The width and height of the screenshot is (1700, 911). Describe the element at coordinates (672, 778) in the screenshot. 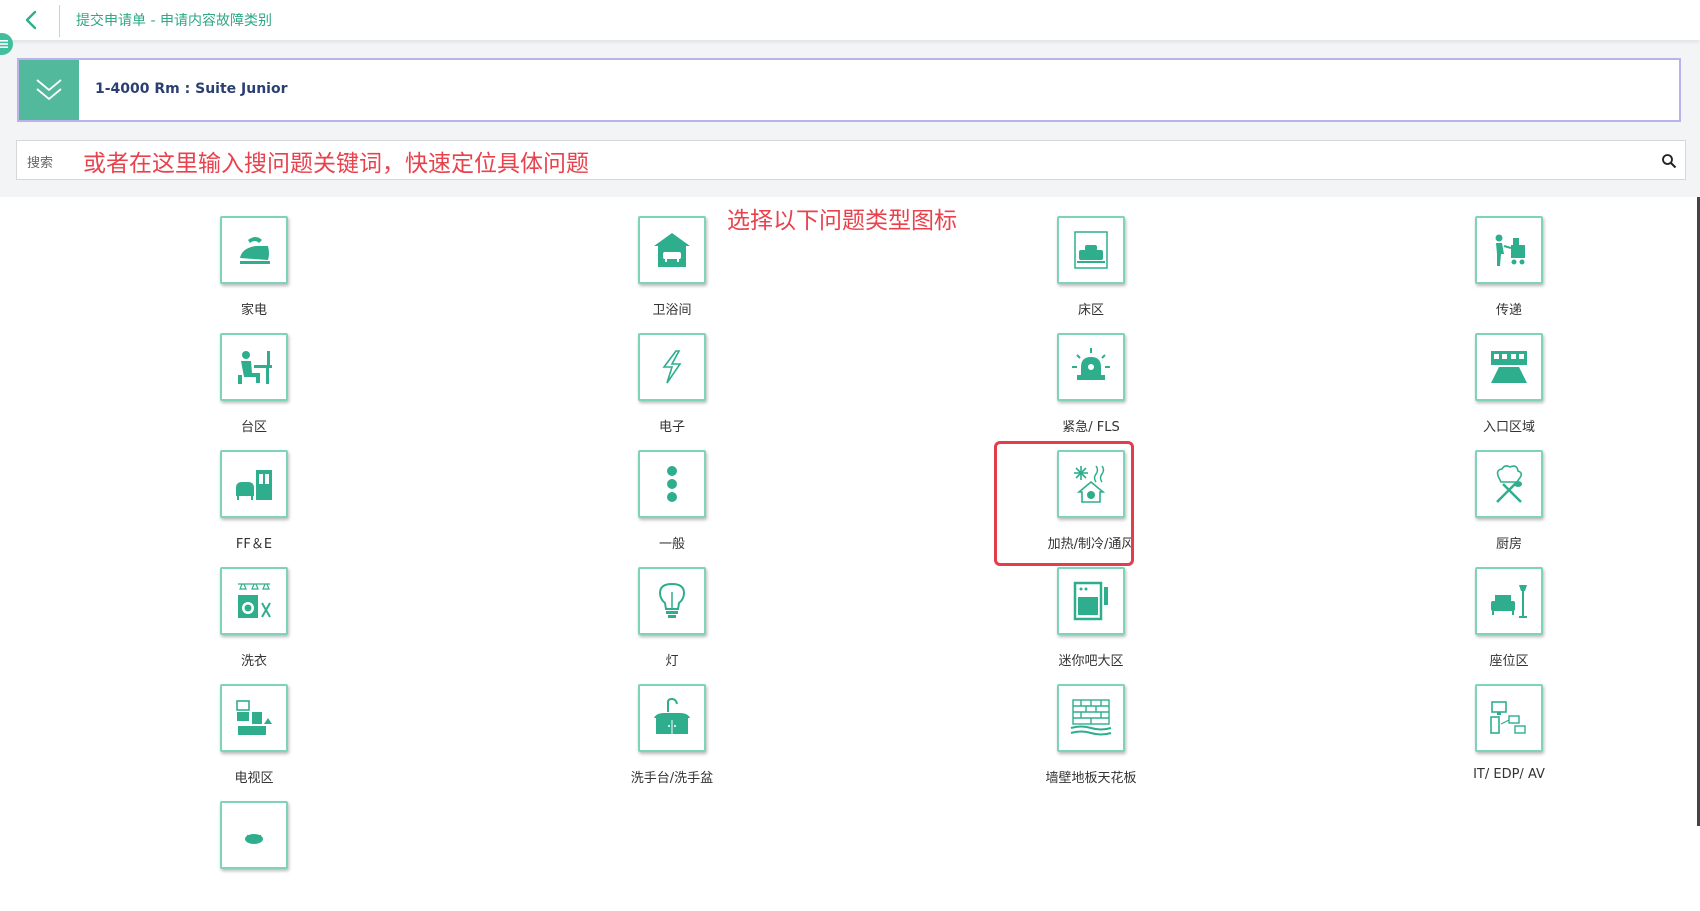

I see `category-label: 洗手台/洗手盆` at that location.